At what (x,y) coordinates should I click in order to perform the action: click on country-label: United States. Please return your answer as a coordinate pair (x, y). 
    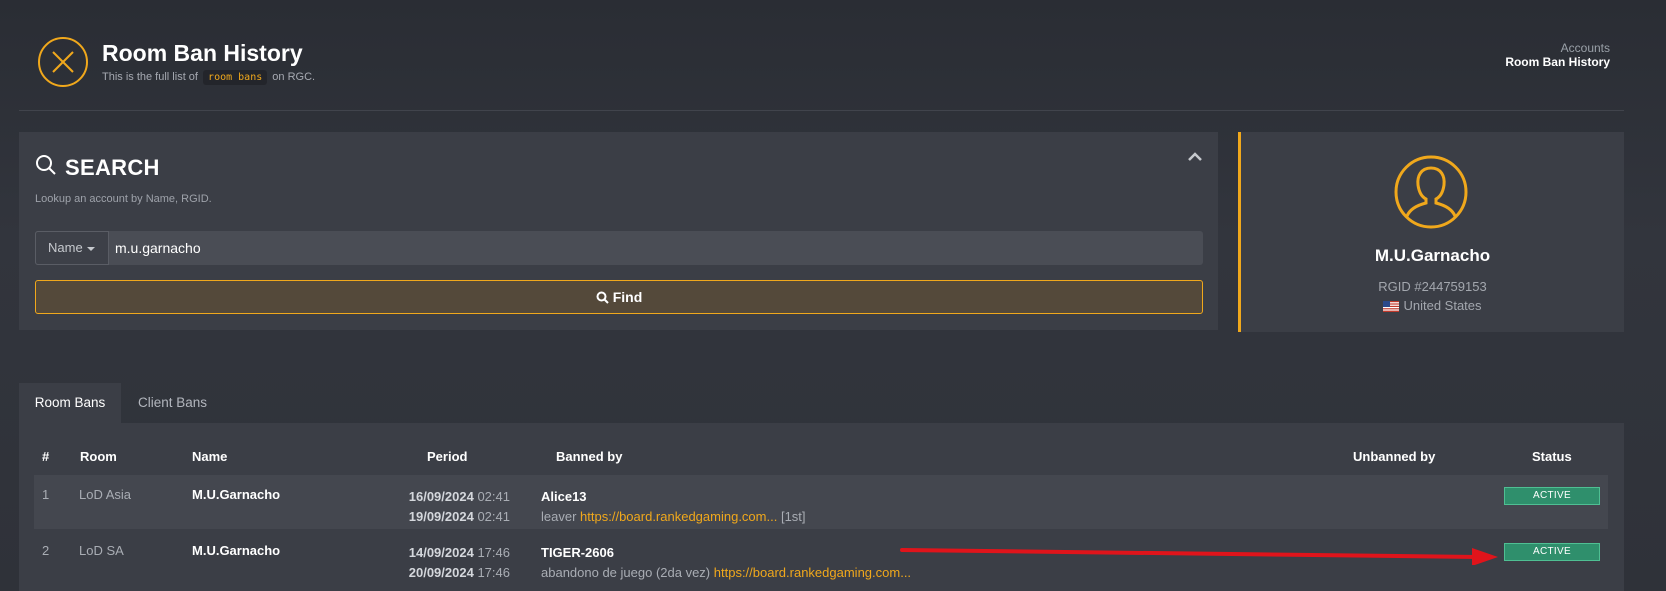
    Looking at the image, I should click on (1442, 305).